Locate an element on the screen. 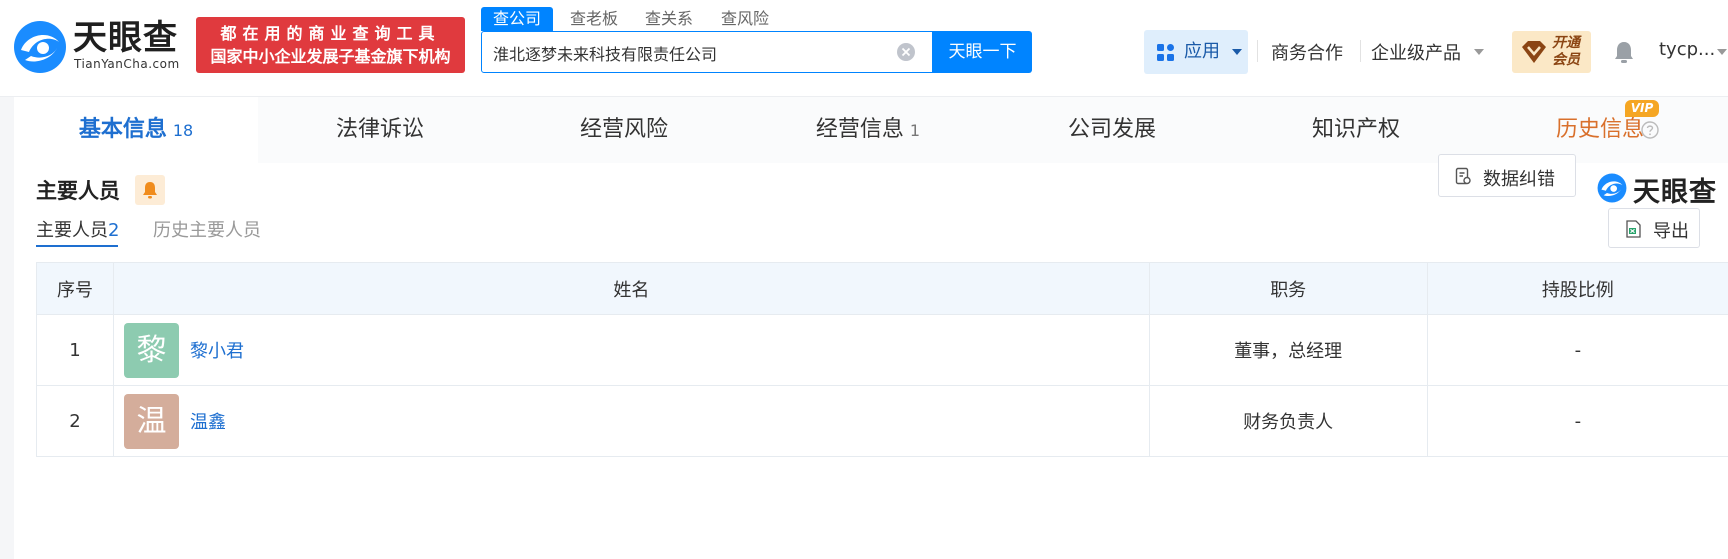  edit-document-icon is located at coordinates (1463, 176).